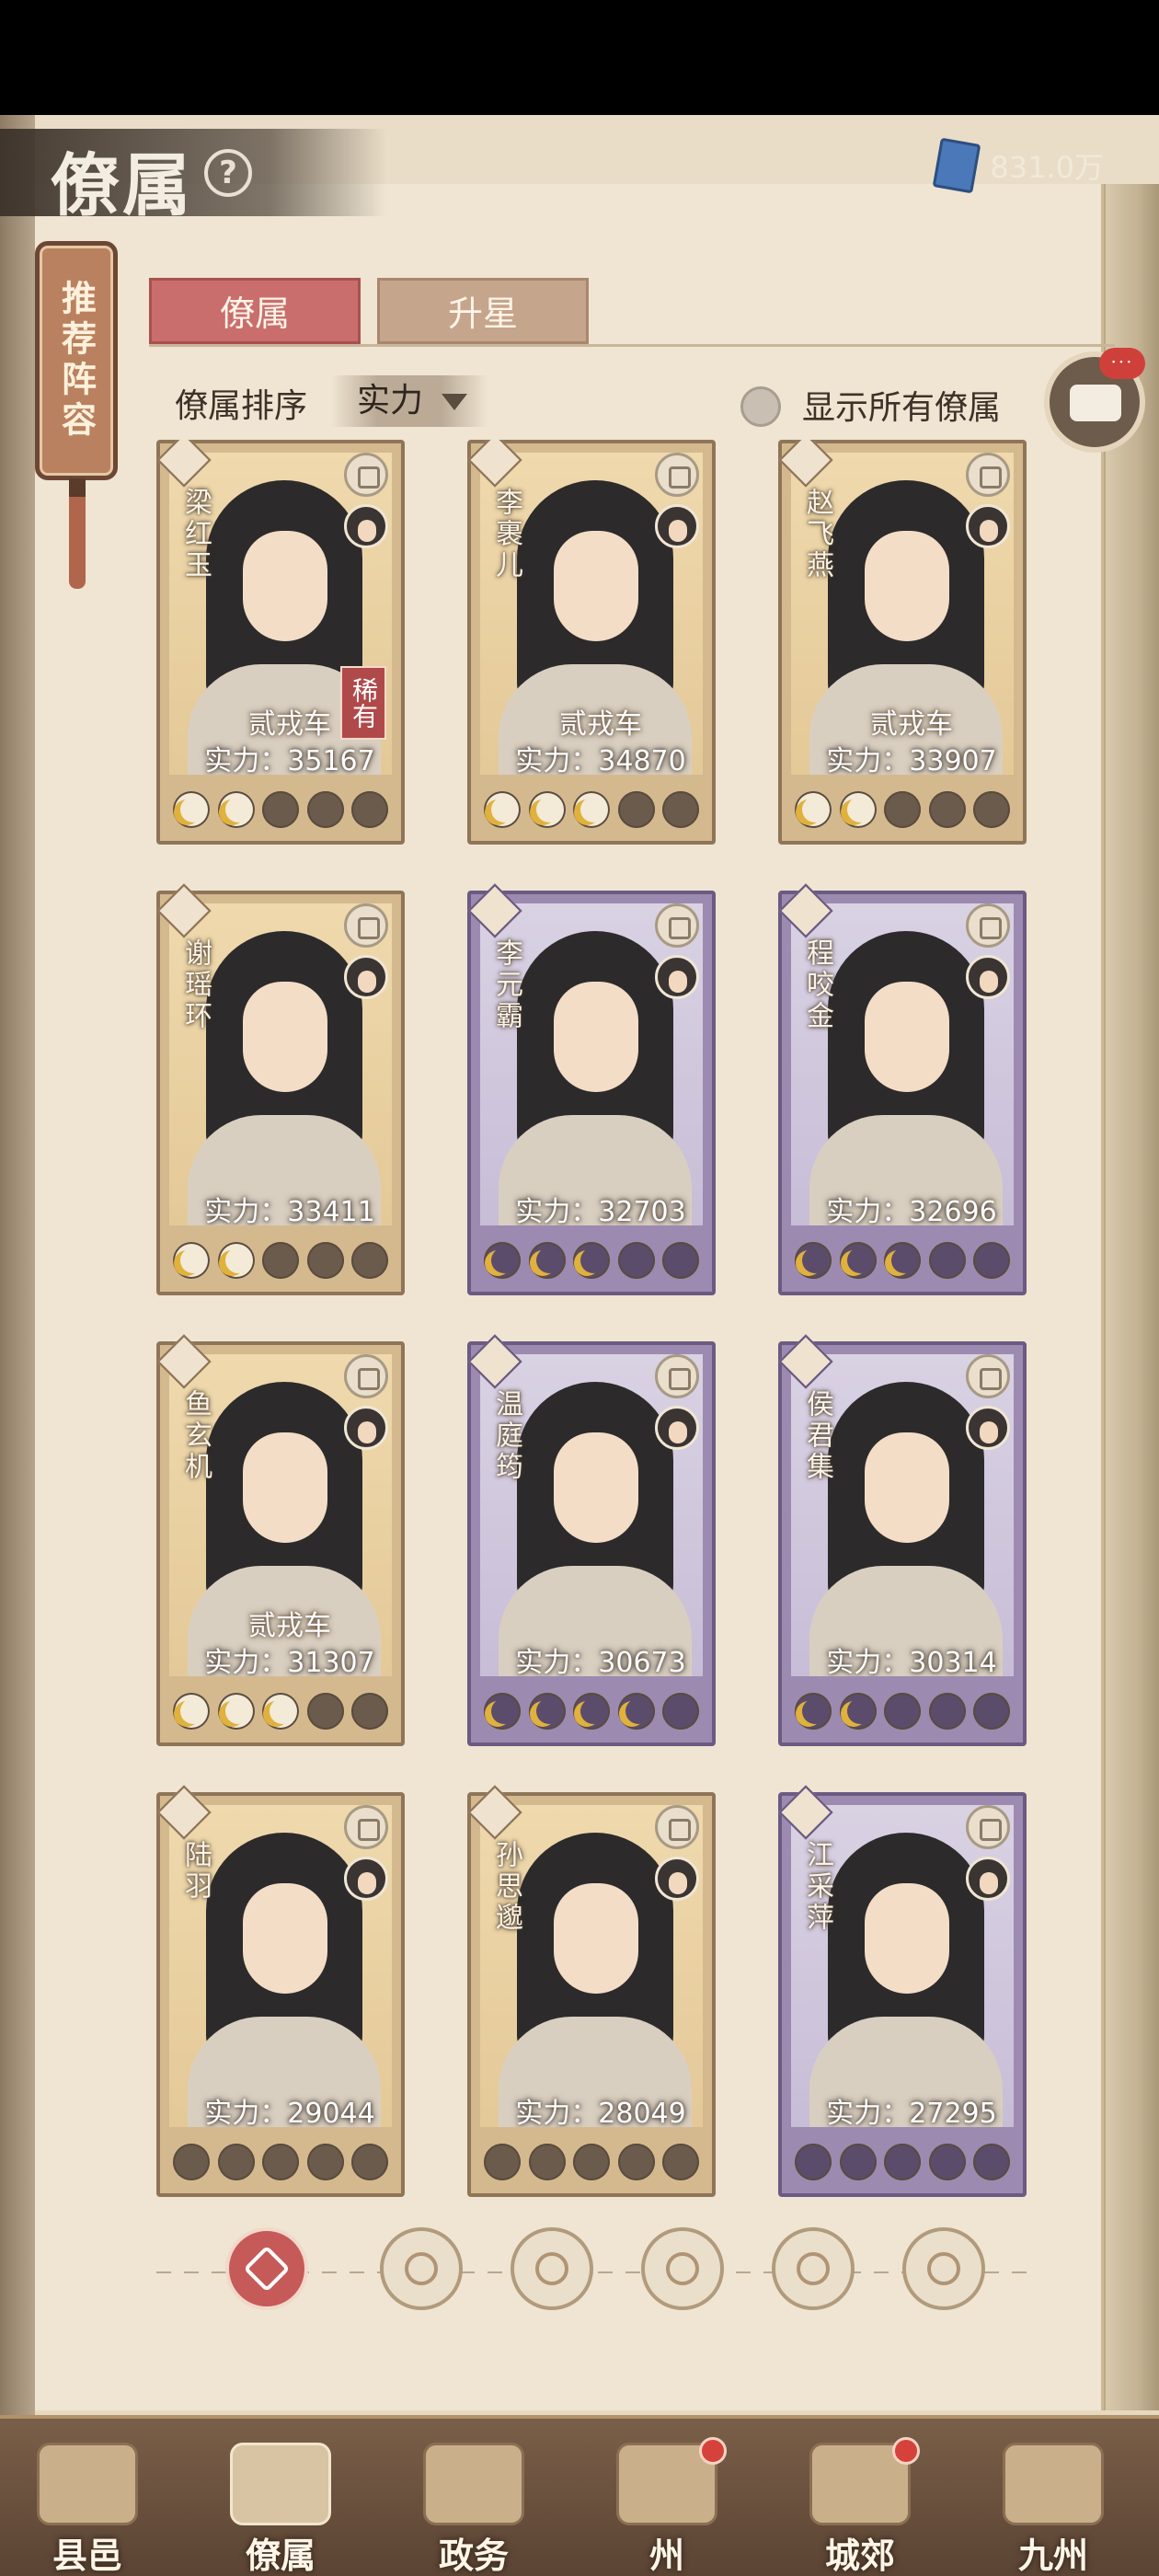 The image size is (1159, 2576). What do you see at coordinates (1122, 363) in the screenshot?
I see `chat-notification-badge: ···` at bounding box center [1122, 363].